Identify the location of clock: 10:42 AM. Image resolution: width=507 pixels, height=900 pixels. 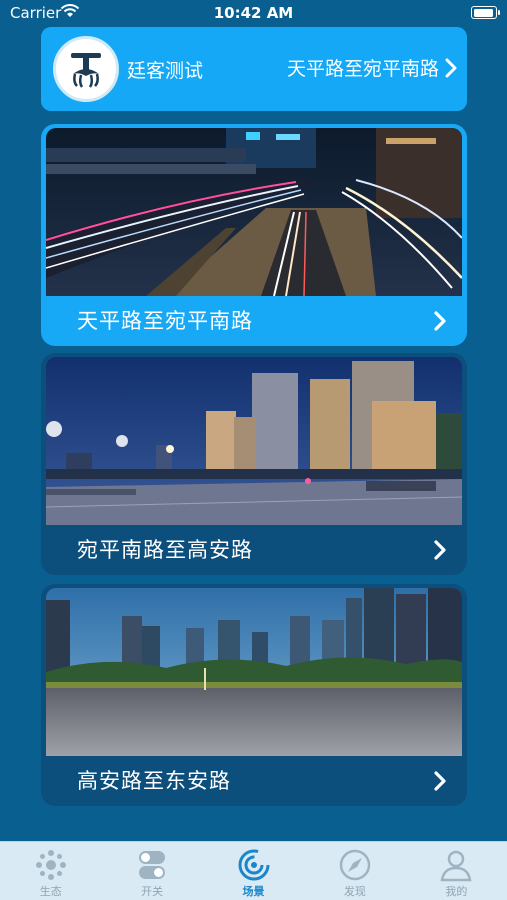
(253, 13).